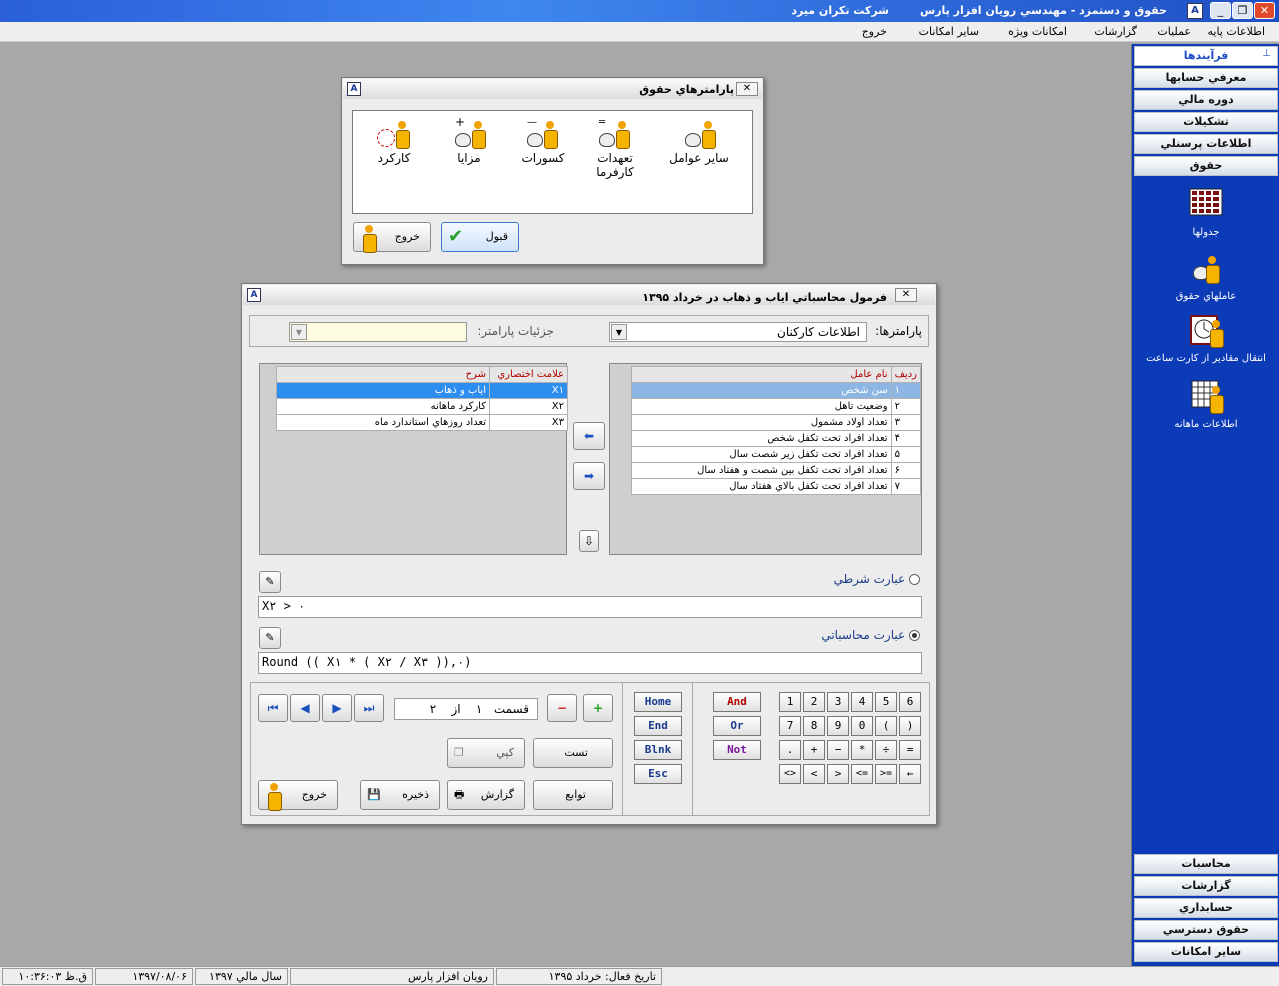 This screenshot has width=1279, height=986. Describe the element at coordinates (910, 774) in the screenshot. I see `key-backspace: ←` at that location.